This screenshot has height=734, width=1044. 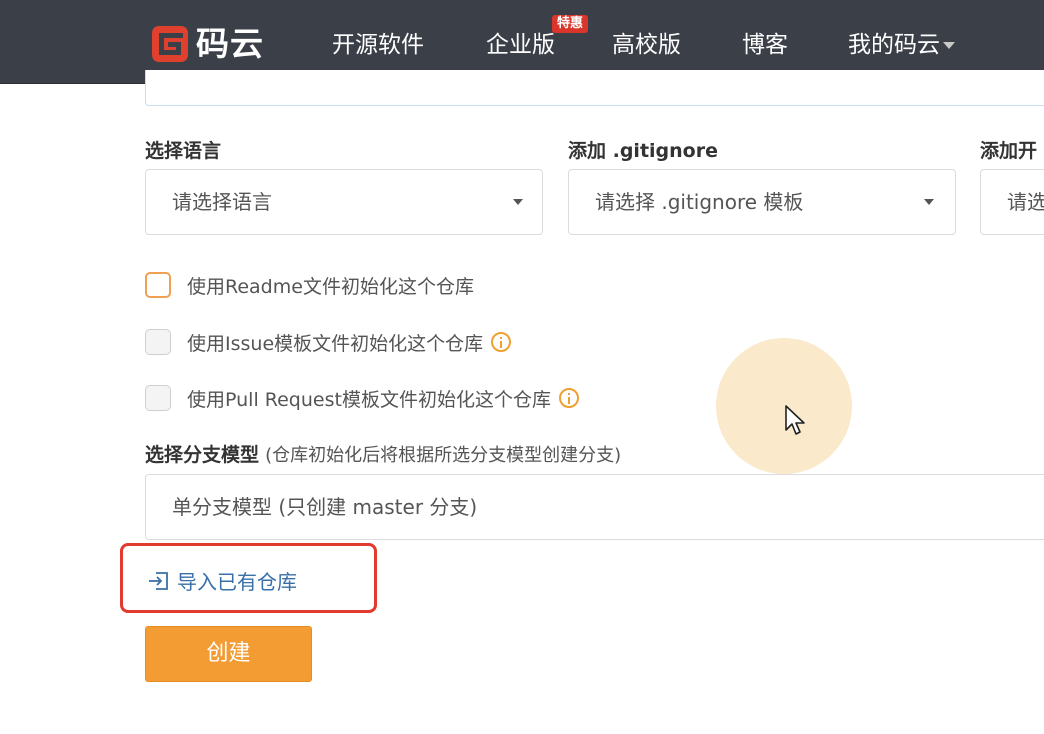 I want to click on import-repo-link: 导入已有仓库, so click(x=222, y=580).